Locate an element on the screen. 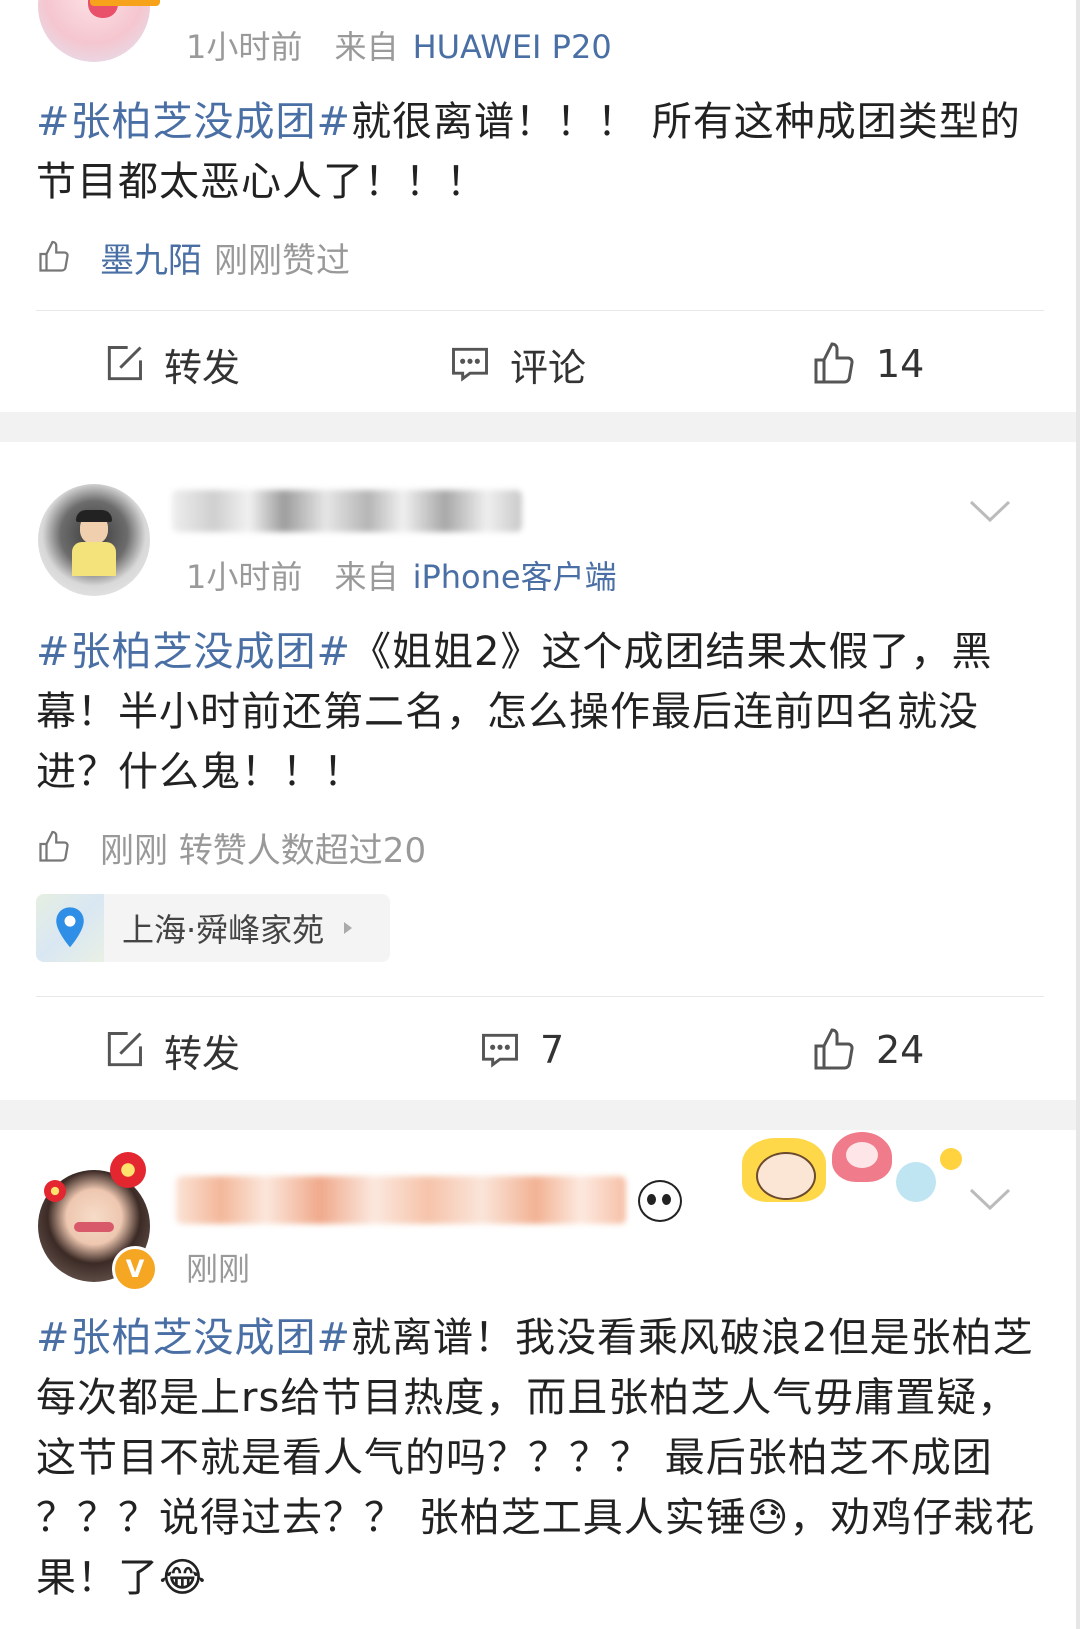  sticker-girl-icon is located at coordinates (784, 1170).